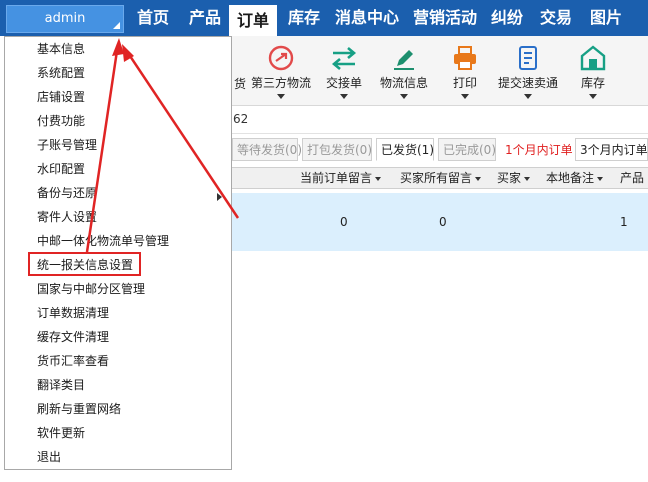  I want to click on annotation-highlight-box, so click(84, 264).